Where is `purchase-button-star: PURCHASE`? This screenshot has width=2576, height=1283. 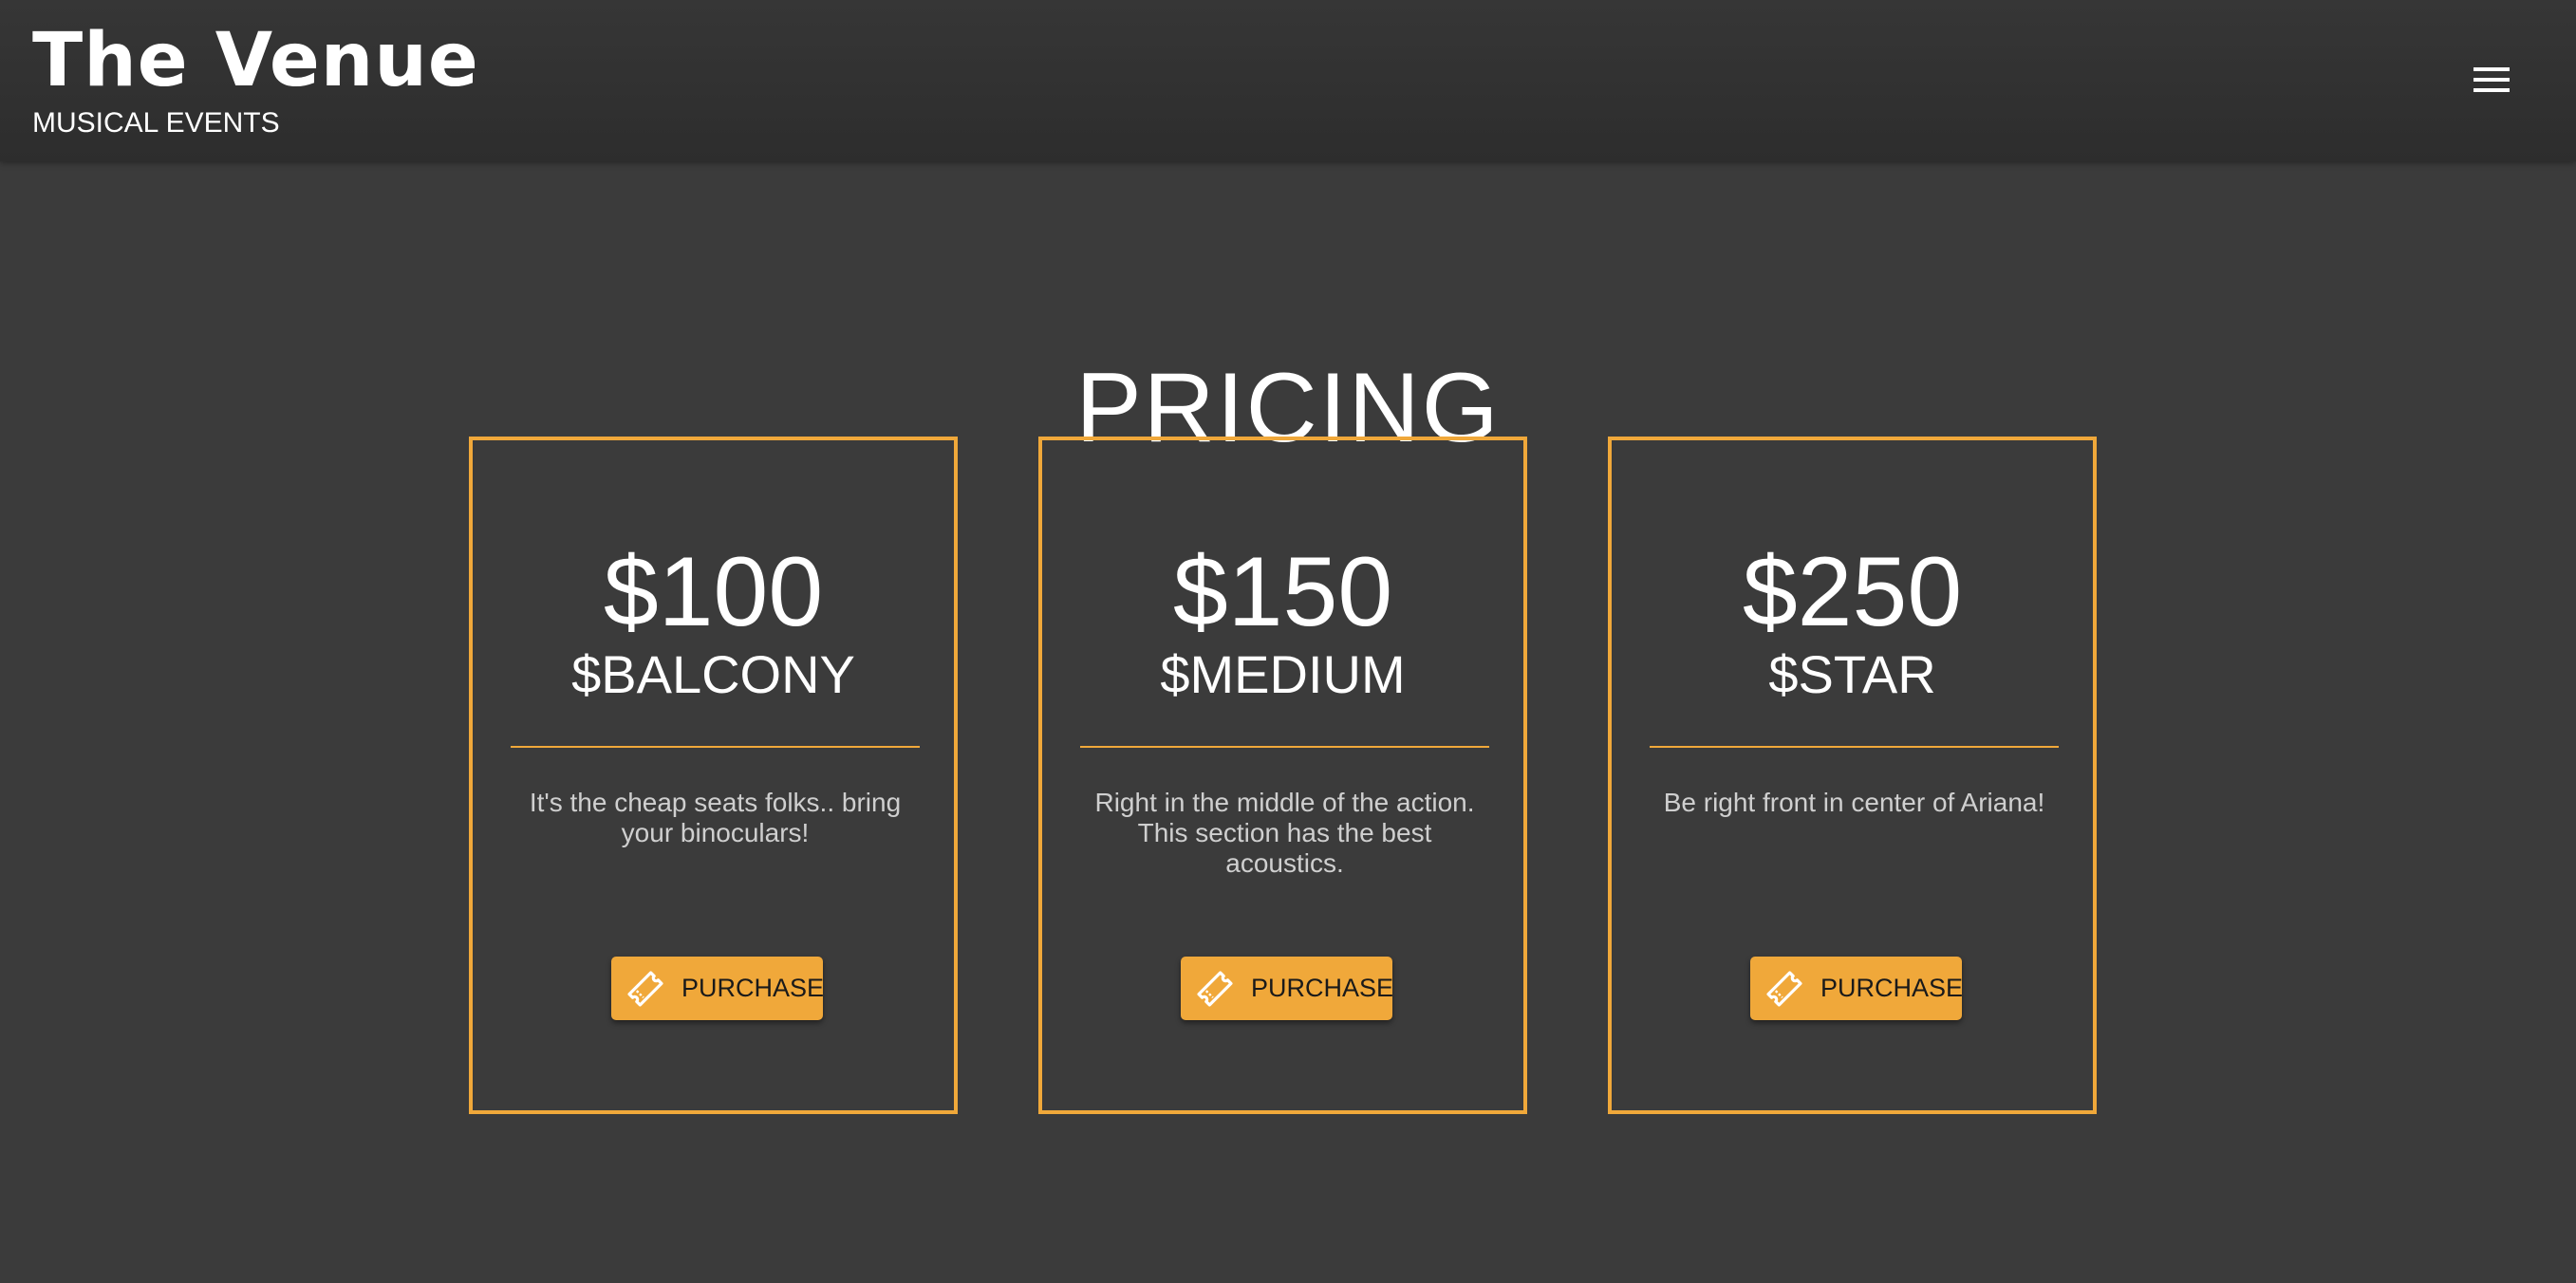
purchase-button-star: PURCHASE is located at coordinates (1857, 988).